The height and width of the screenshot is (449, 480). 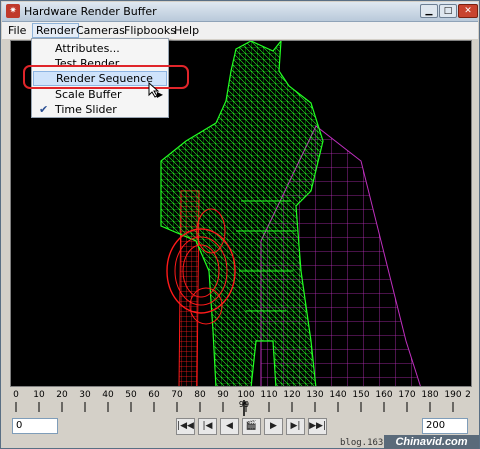 I want to click on close-button: ✕, so click(x=468, y=11).